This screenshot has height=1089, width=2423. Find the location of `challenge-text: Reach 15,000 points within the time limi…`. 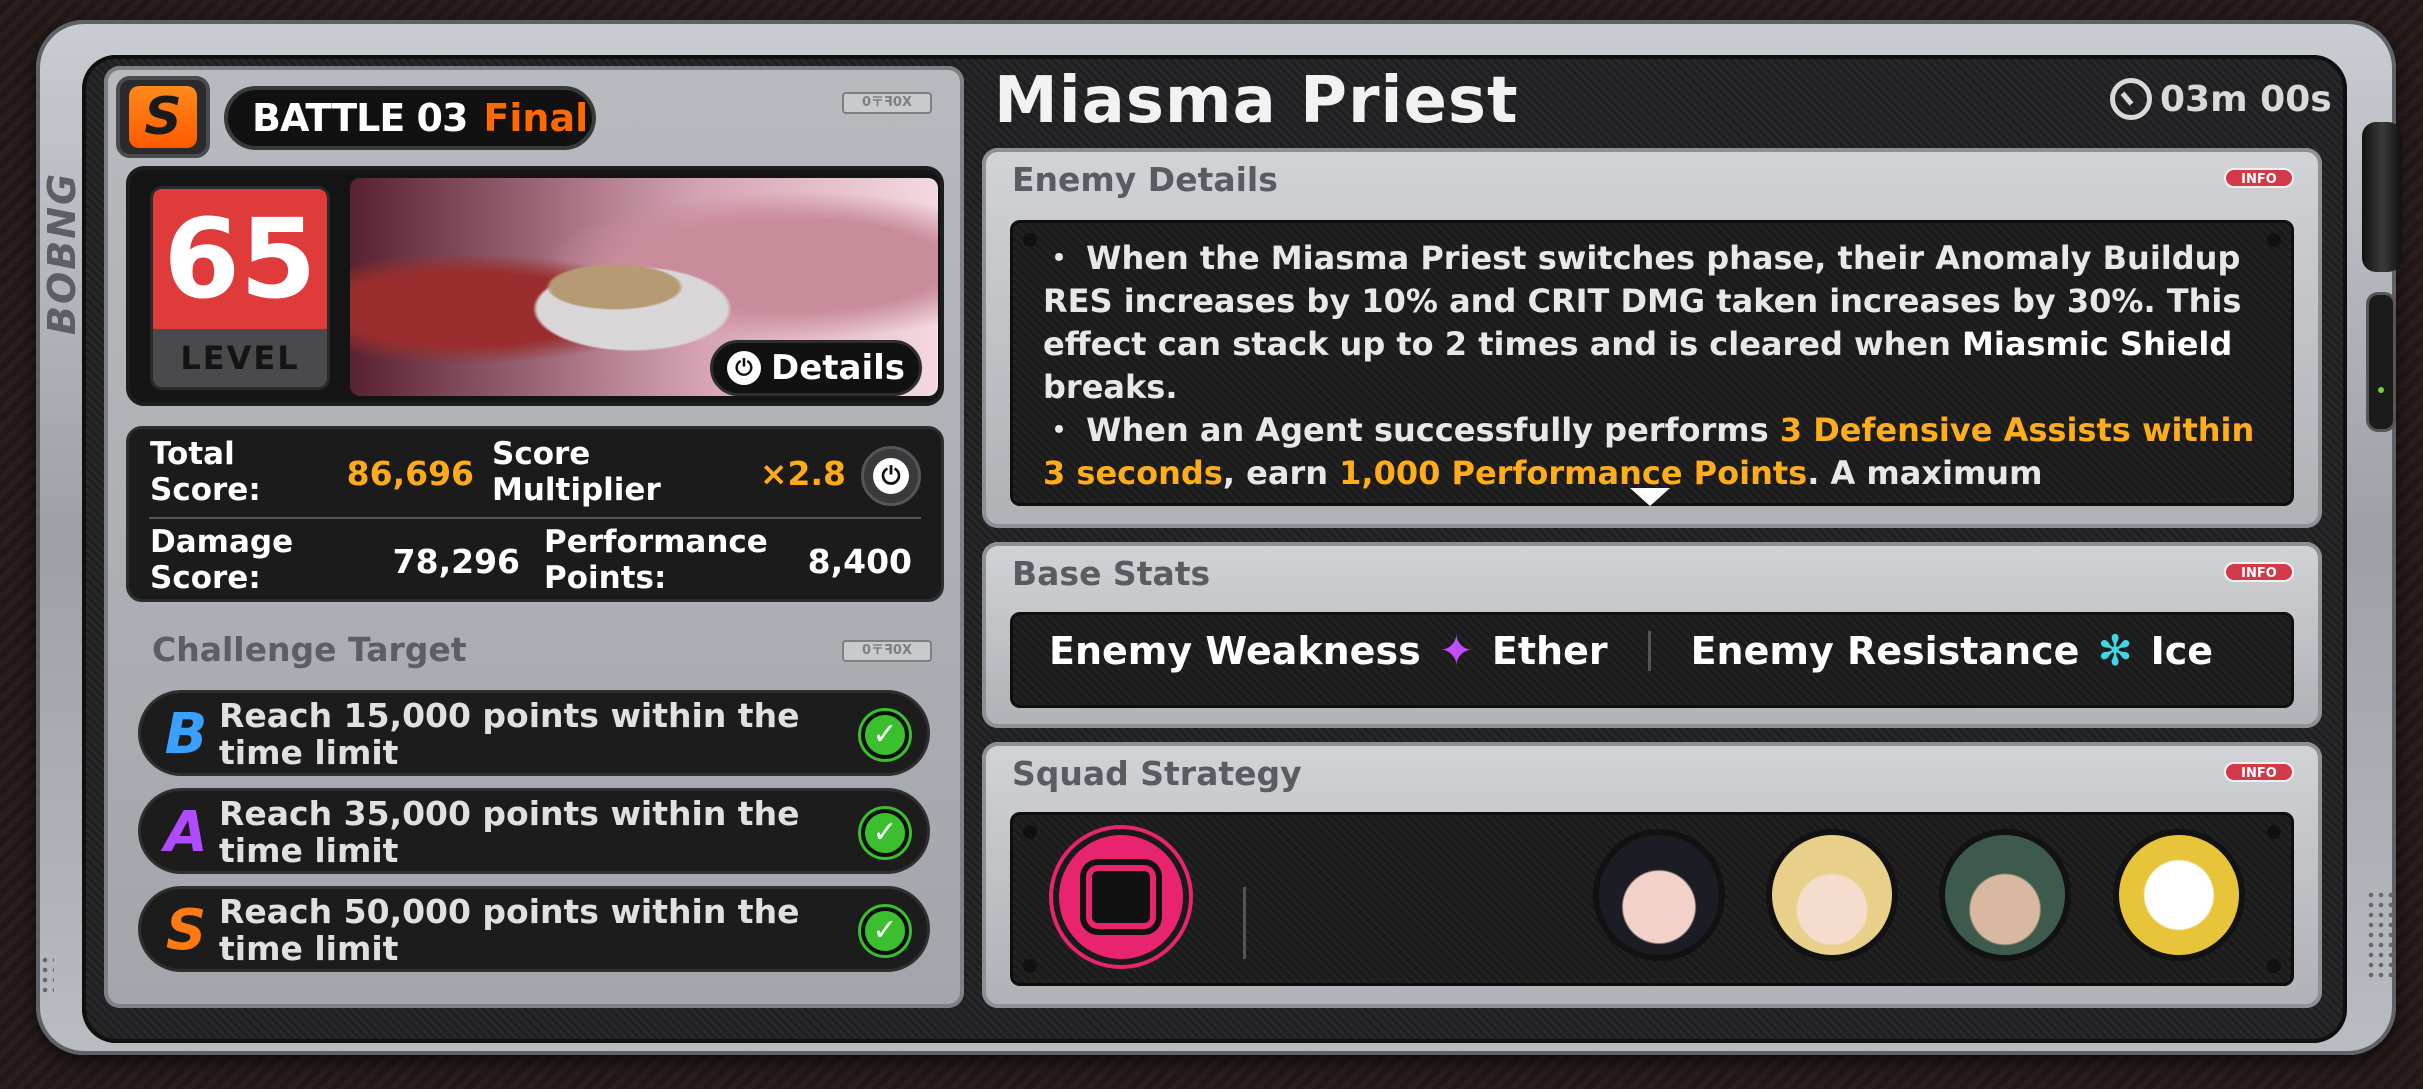

challenge-text: Reach 15,000 points within the time limi… is located at coordinates (509, 734).